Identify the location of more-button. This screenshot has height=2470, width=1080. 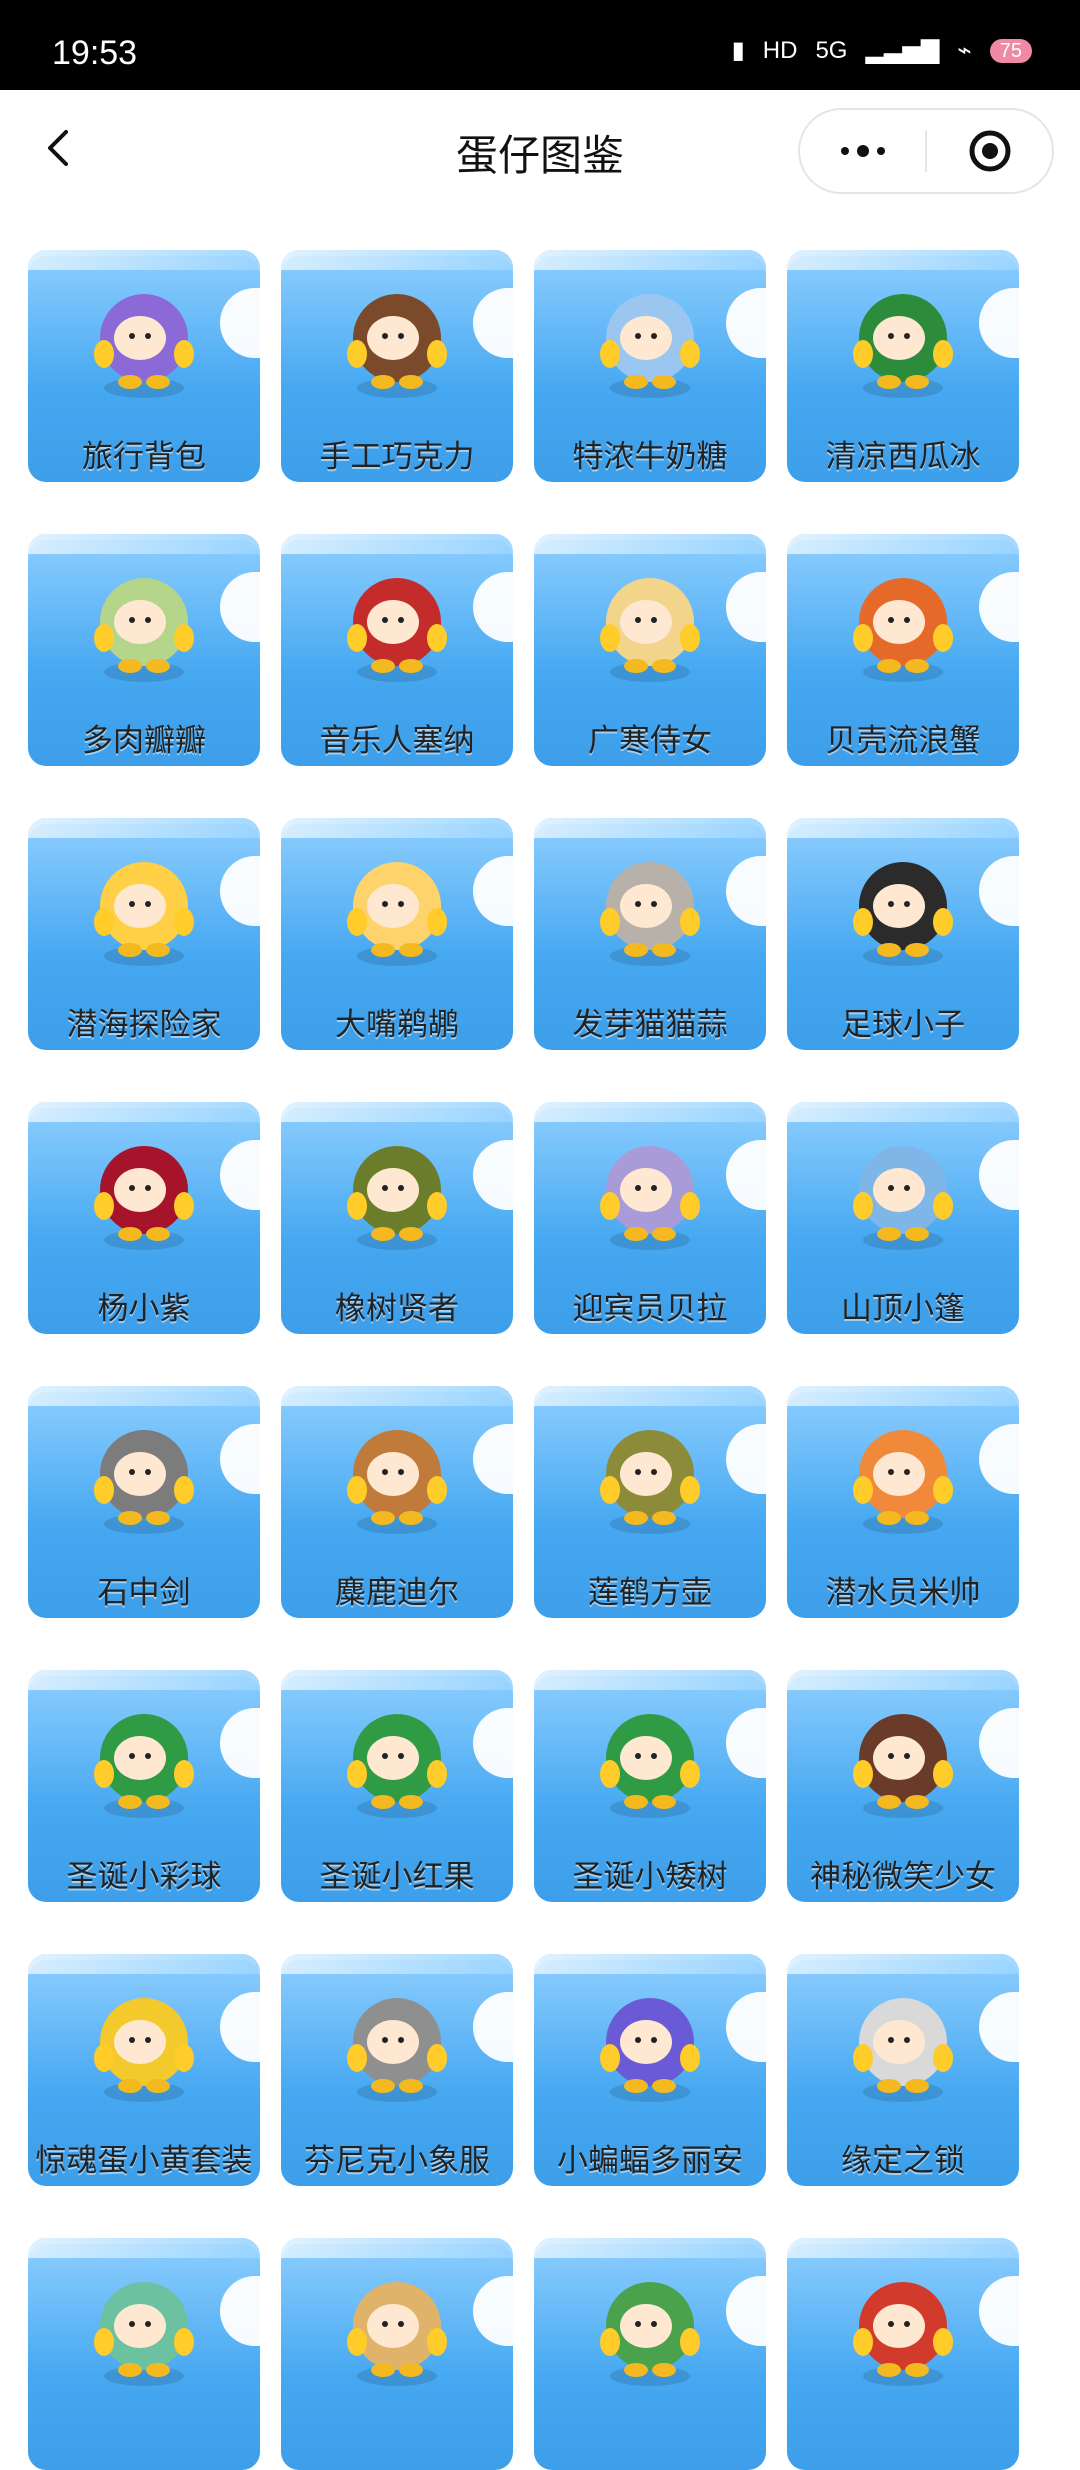
(862, 151).